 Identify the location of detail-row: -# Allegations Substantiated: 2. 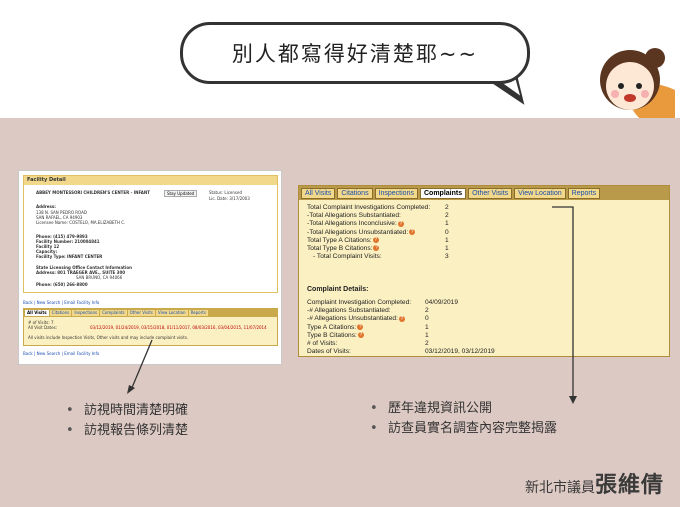
(487, 311).